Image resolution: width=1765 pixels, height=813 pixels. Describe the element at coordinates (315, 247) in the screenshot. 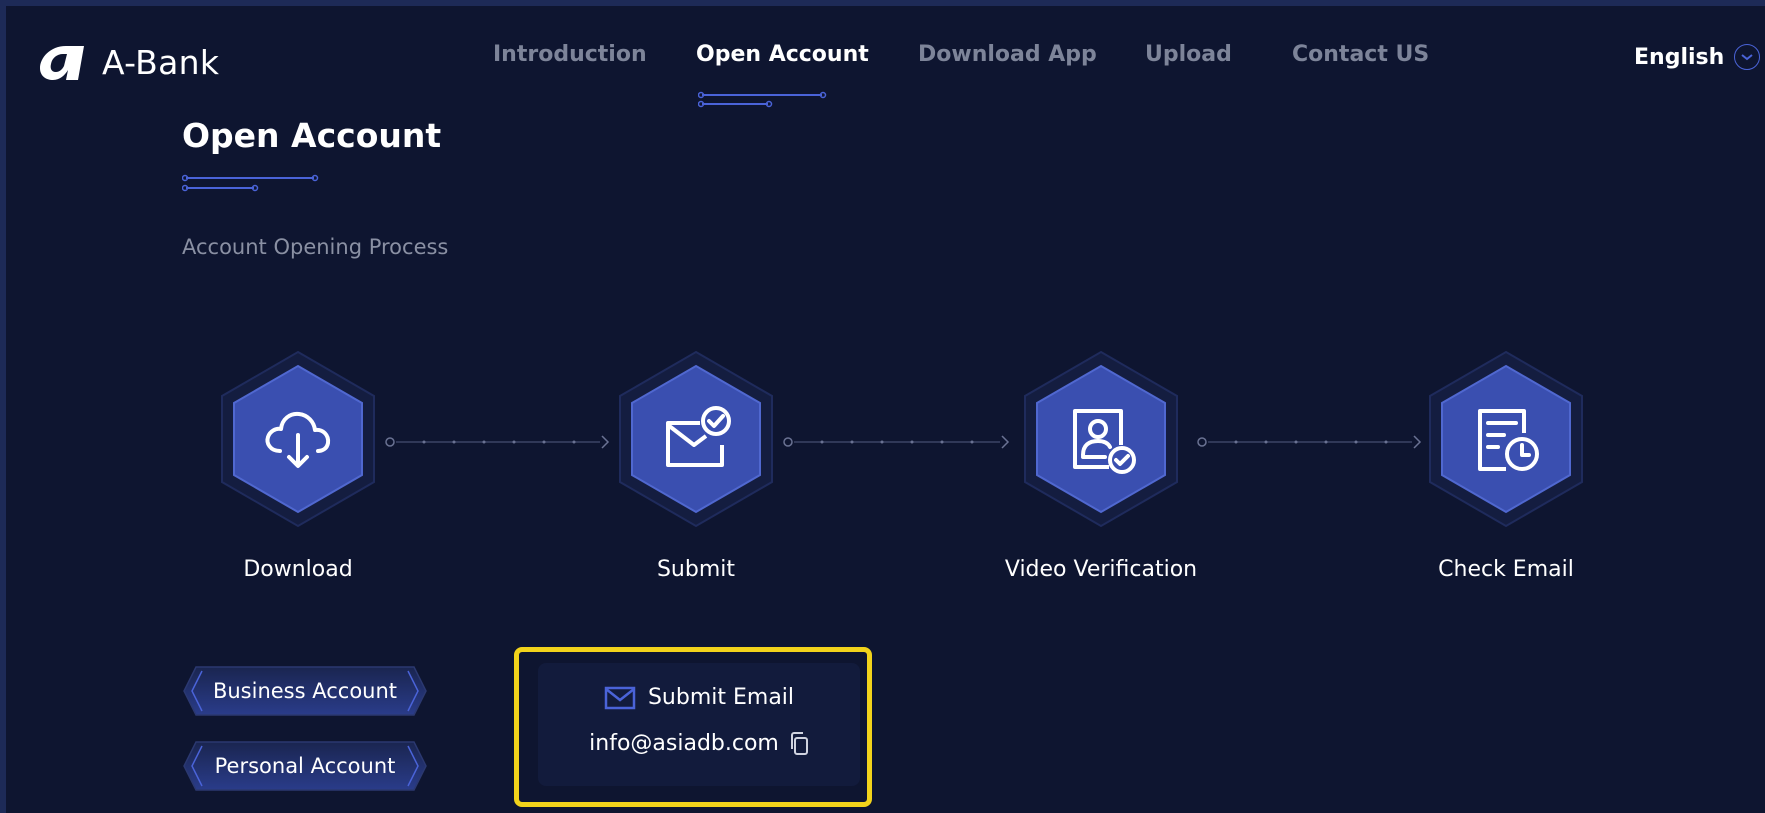

I see `process-subtitle: Account Opening Process` at that location.